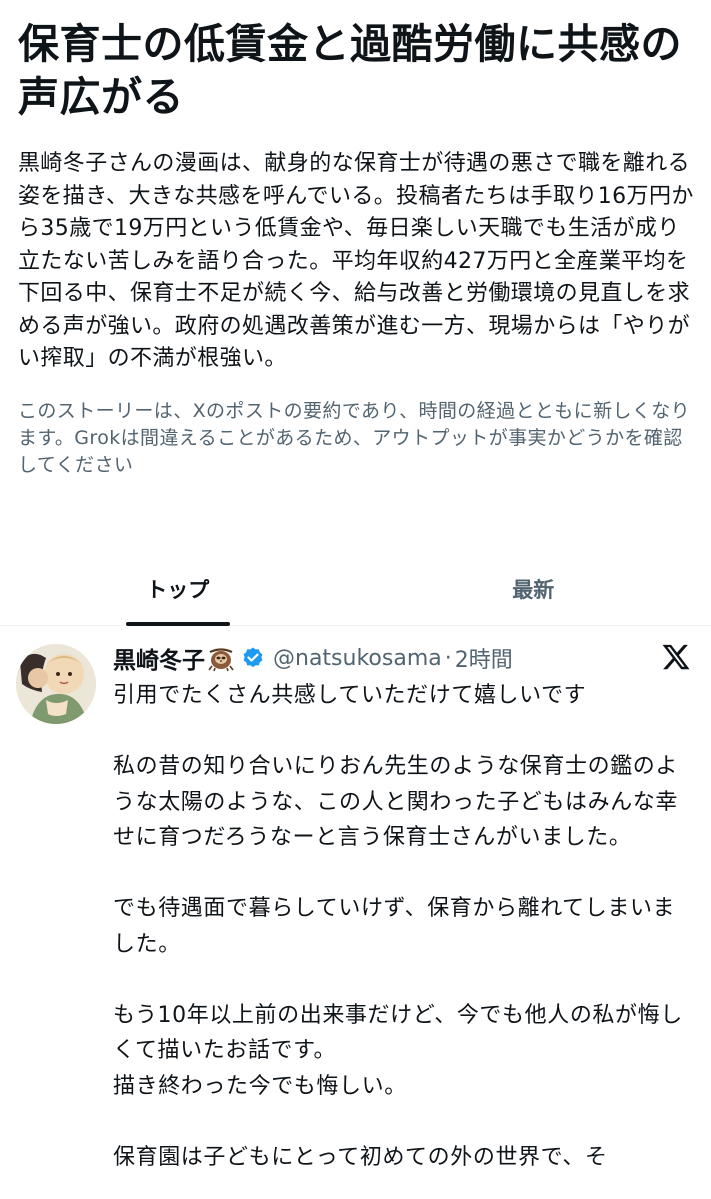 The width and height of the screenshot is (711, 1199). I want to click on tab-top: トップ, so click(178, 589).